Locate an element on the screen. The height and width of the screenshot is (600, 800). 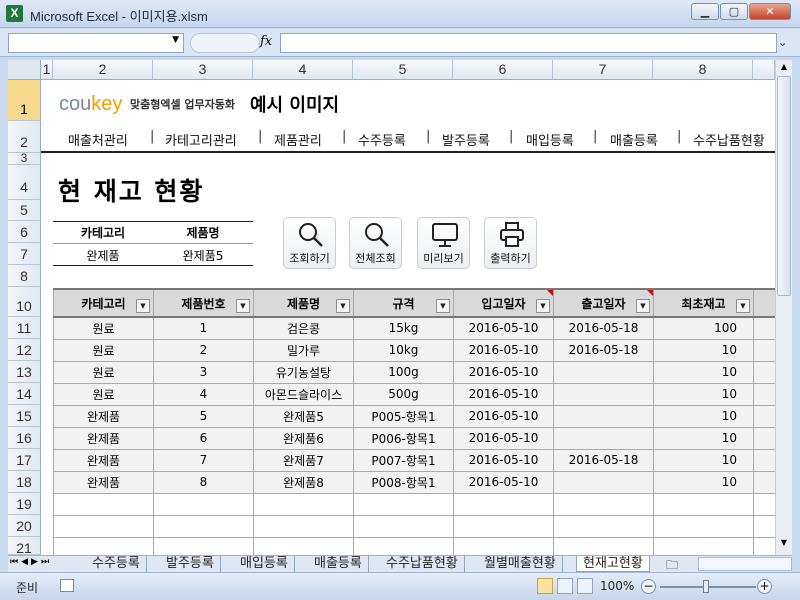
column-header: 1 is located at coordinates (47, 70).